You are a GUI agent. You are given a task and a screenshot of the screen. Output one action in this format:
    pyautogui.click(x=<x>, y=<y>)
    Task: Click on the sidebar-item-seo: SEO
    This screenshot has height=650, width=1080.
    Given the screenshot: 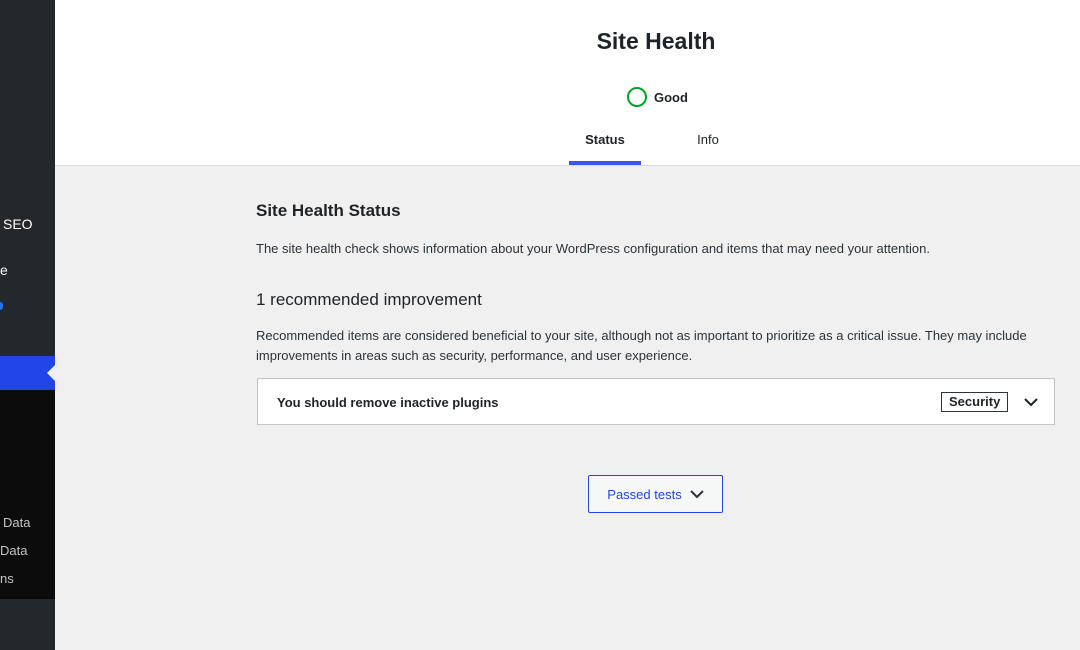 What is the action you would take?
    pyautogui.click(x=18, y=224)
    